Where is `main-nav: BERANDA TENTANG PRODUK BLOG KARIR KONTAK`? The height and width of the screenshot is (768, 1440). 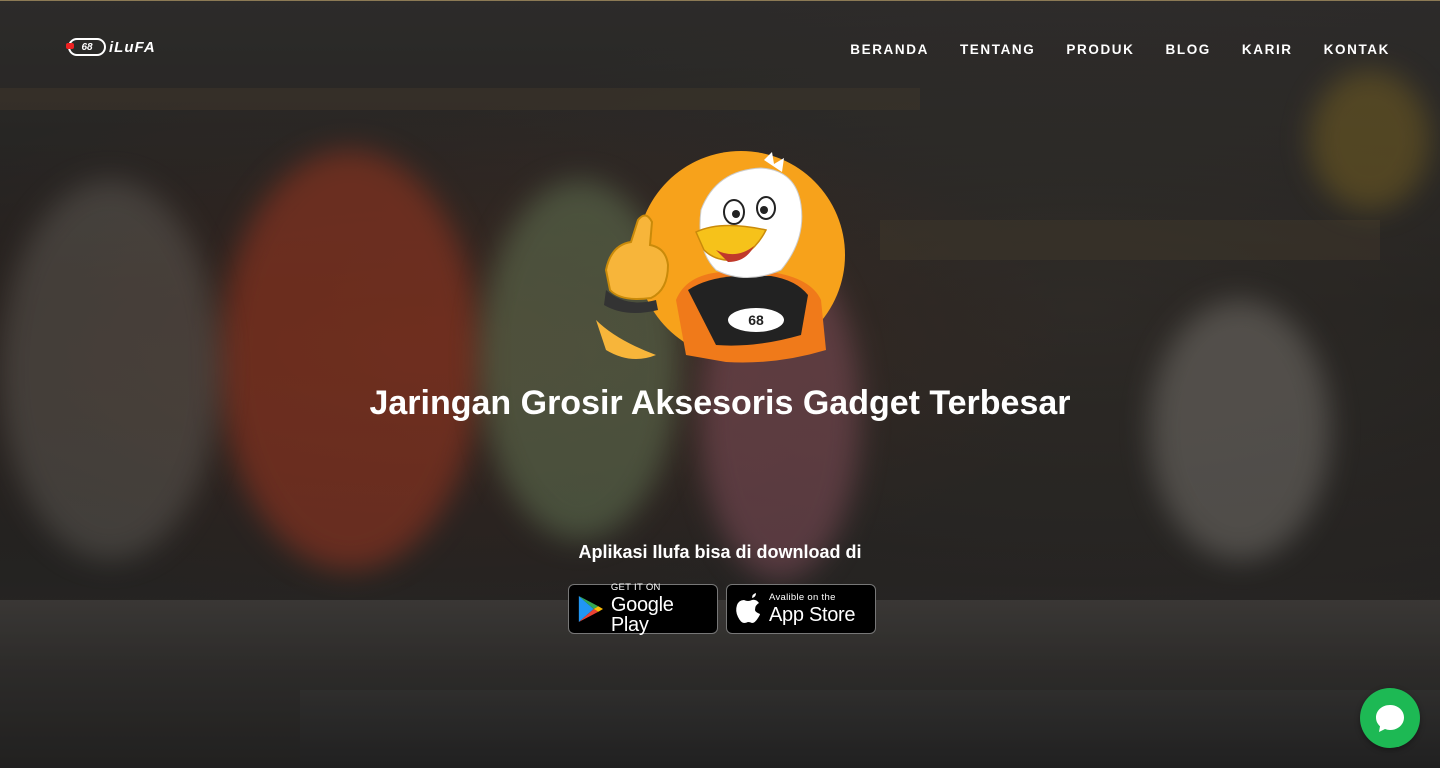
main-nav: BERANDA TENTANG PRODUK BLOG KARIR KONTAK is located at coordinates (1120, 49).